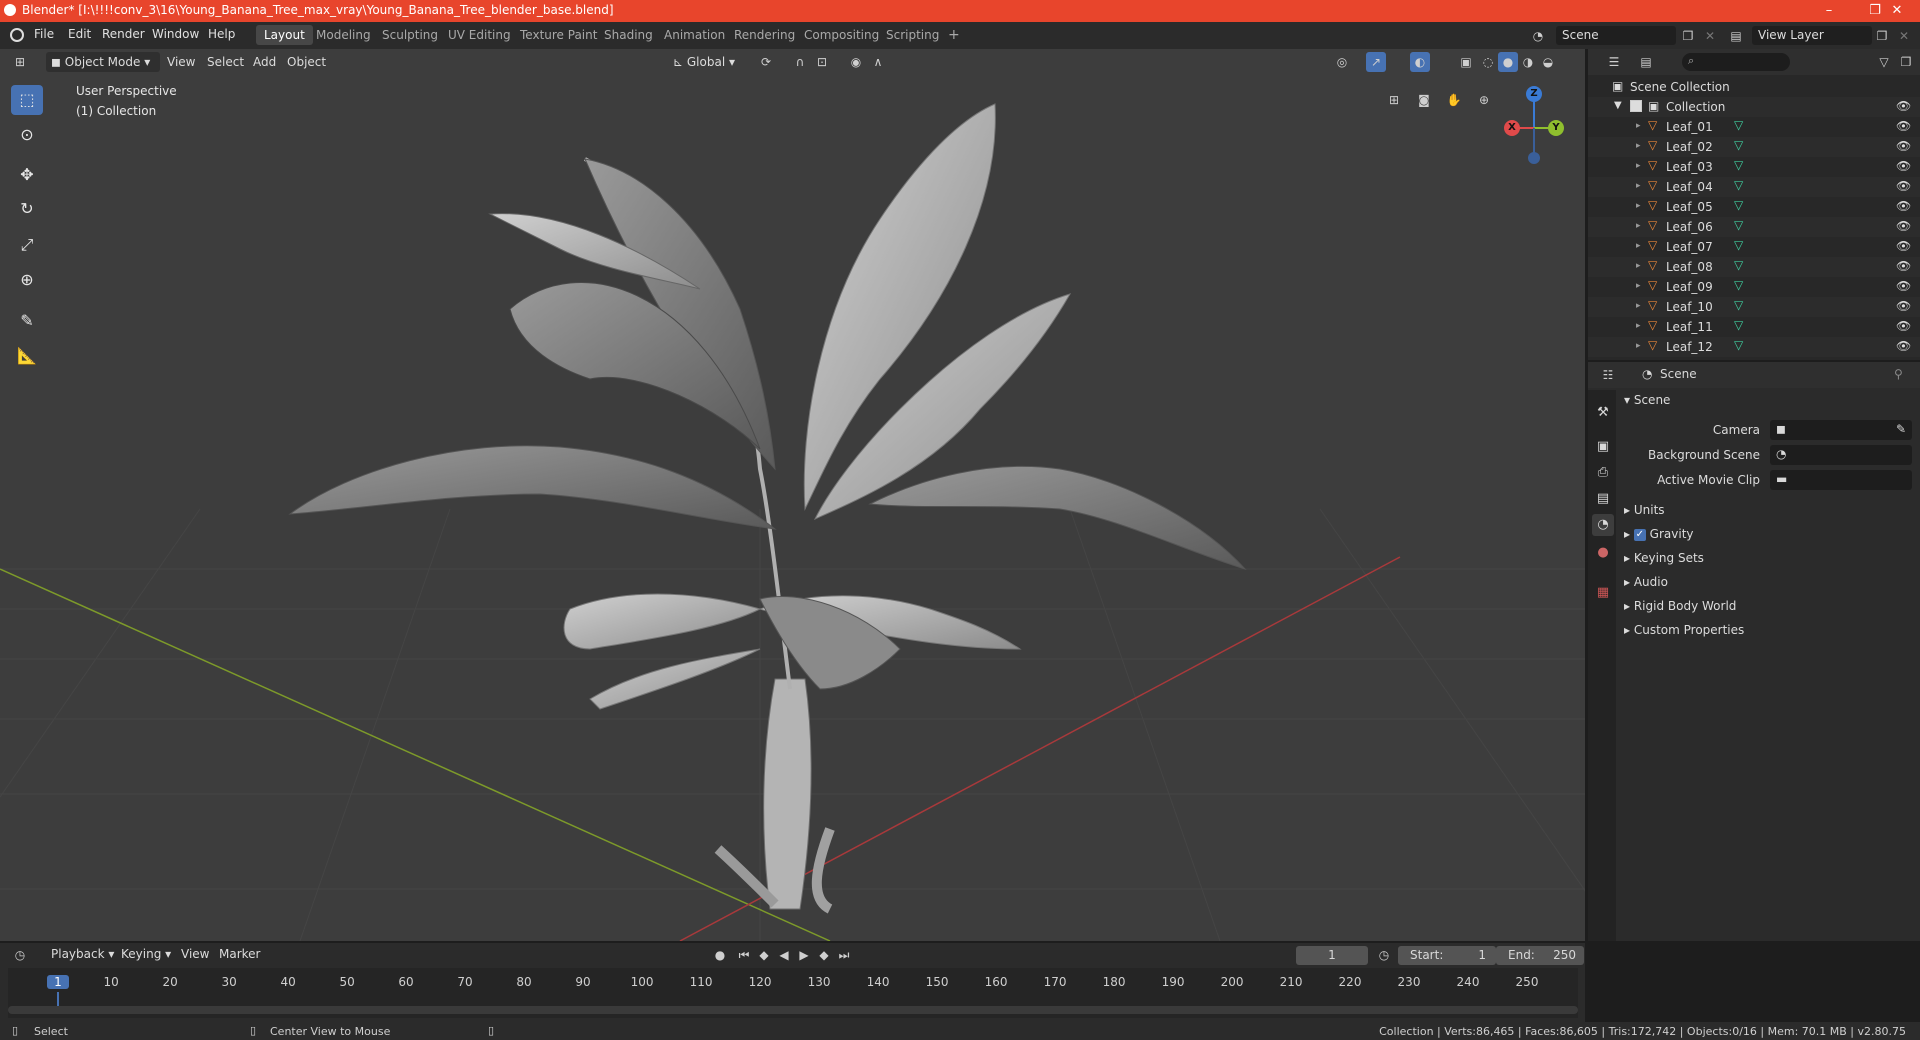 The width and height of the screenshot is (1920, 1040). What do you see at coordinates (1680, 606) in the screenshot?
I see `panel-rigid-body-world: ▸ Rigid Body World` at bounding box center [1680, 606].